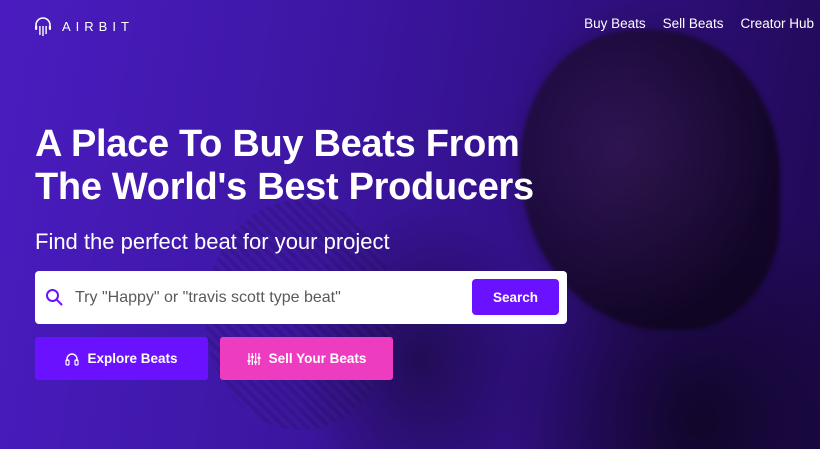  I want to click on search-button: Search, so click(515, 297).